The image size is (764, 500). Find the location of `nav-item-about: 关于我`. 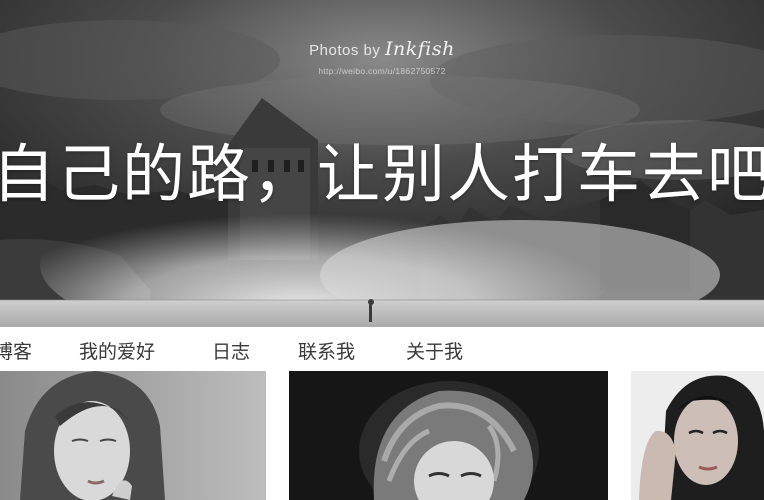

nav-item-about: 关于我 is located at coordinates (434, 350).